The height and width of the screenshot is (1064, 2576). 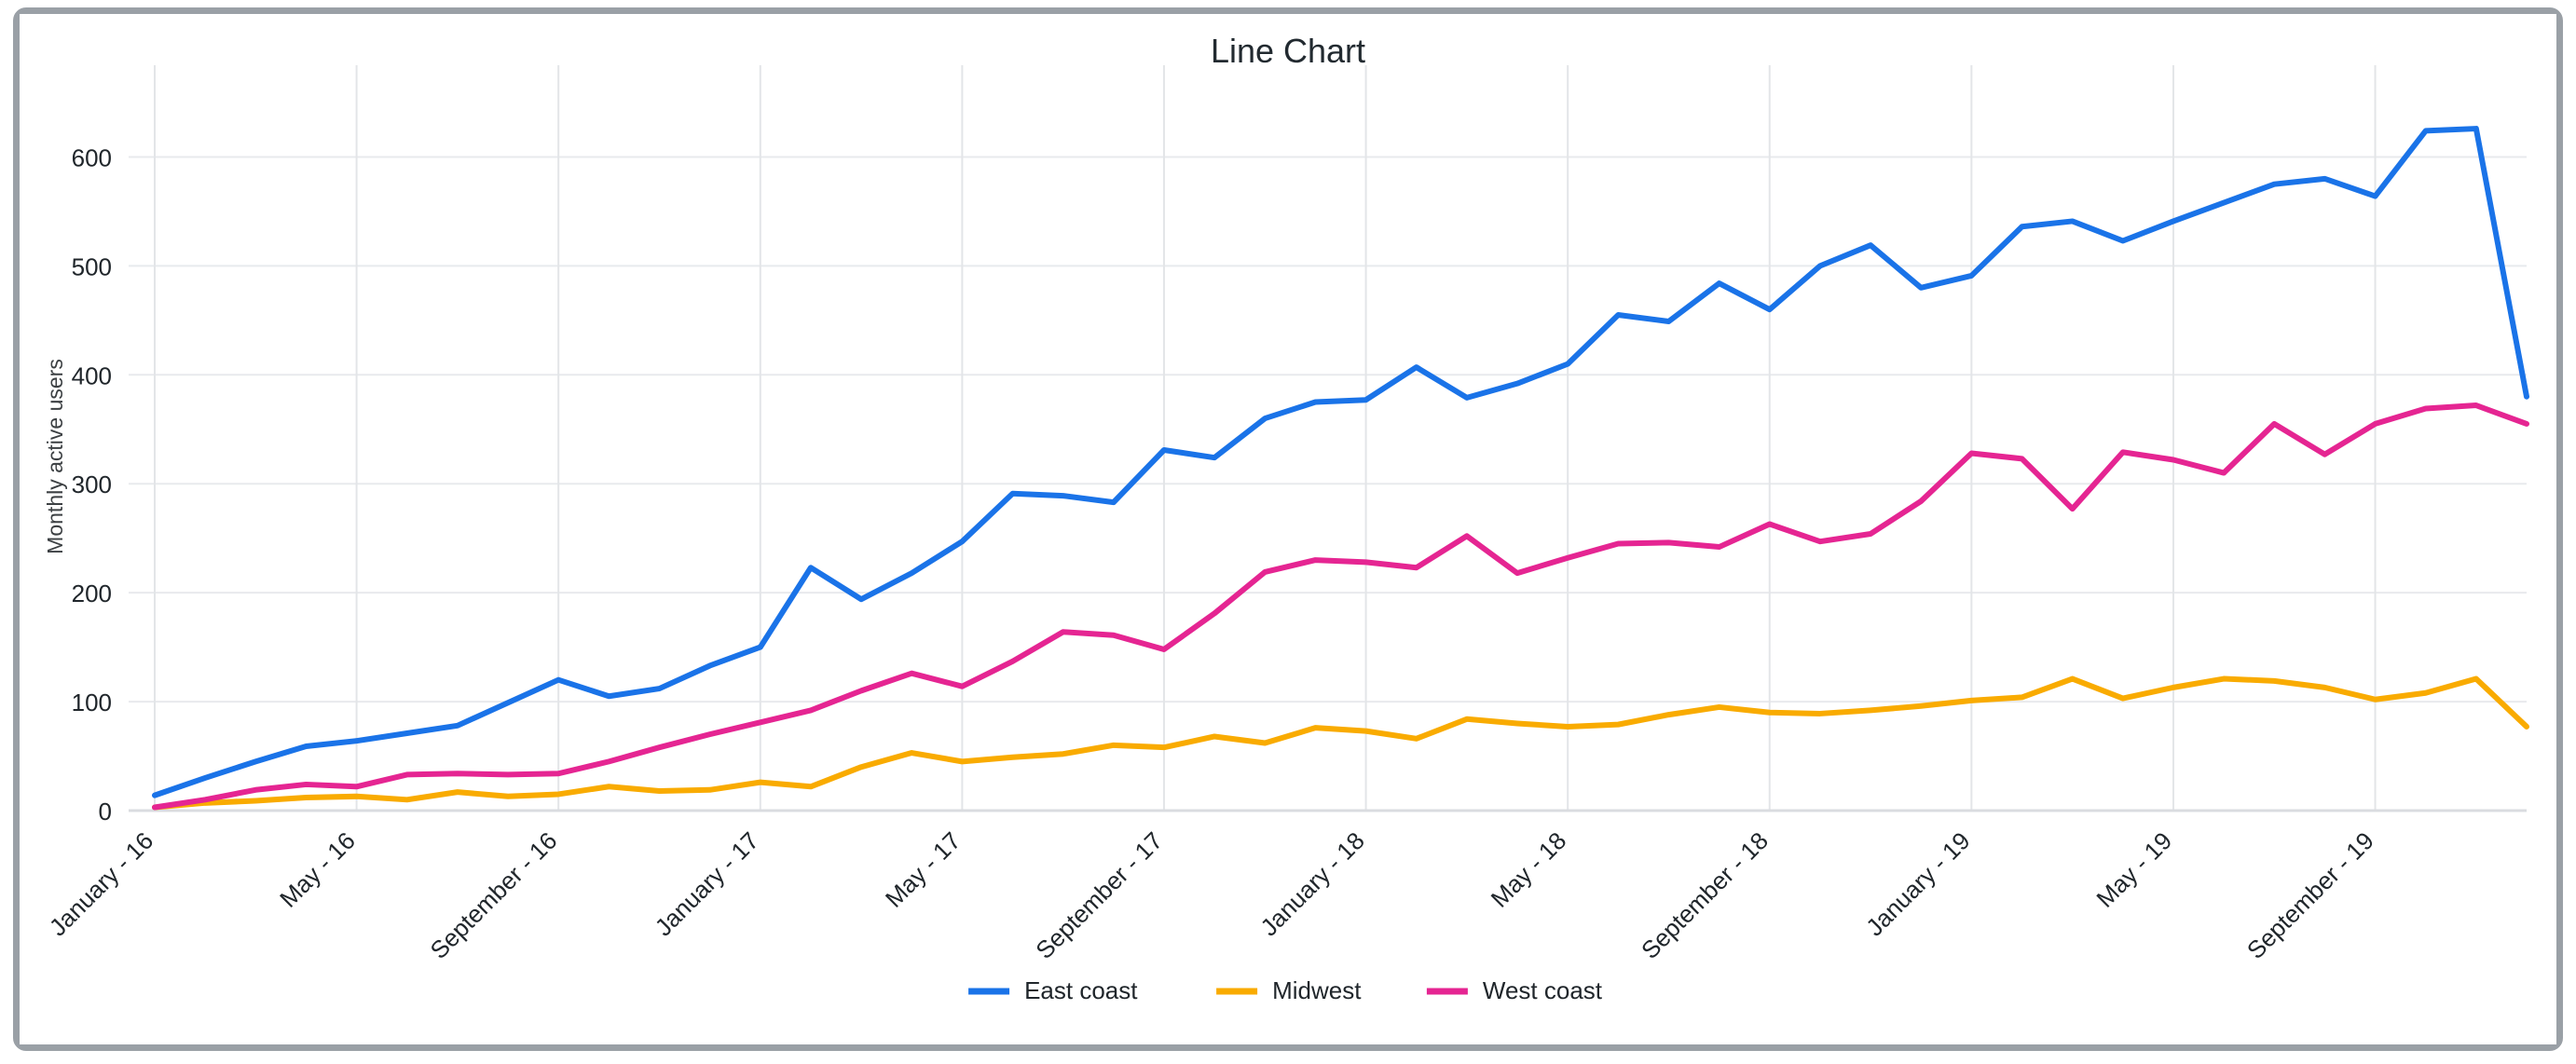 What do you see at coordinates (92, 266) in the screenshot?
I see `y-axis-tick-label: 500` at bounding box center [92, 266].